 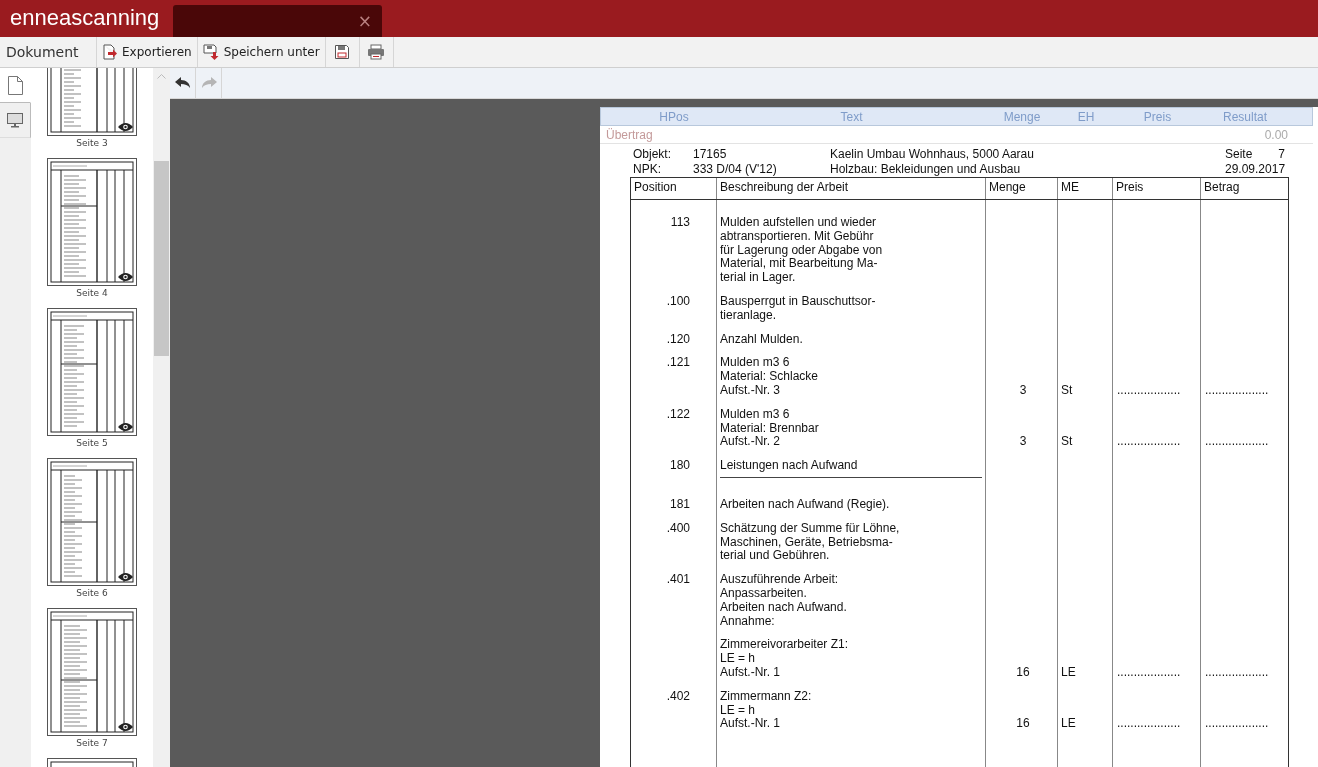 I want to click on carry-over-value: 0.00, so click(x=1276, y=134).